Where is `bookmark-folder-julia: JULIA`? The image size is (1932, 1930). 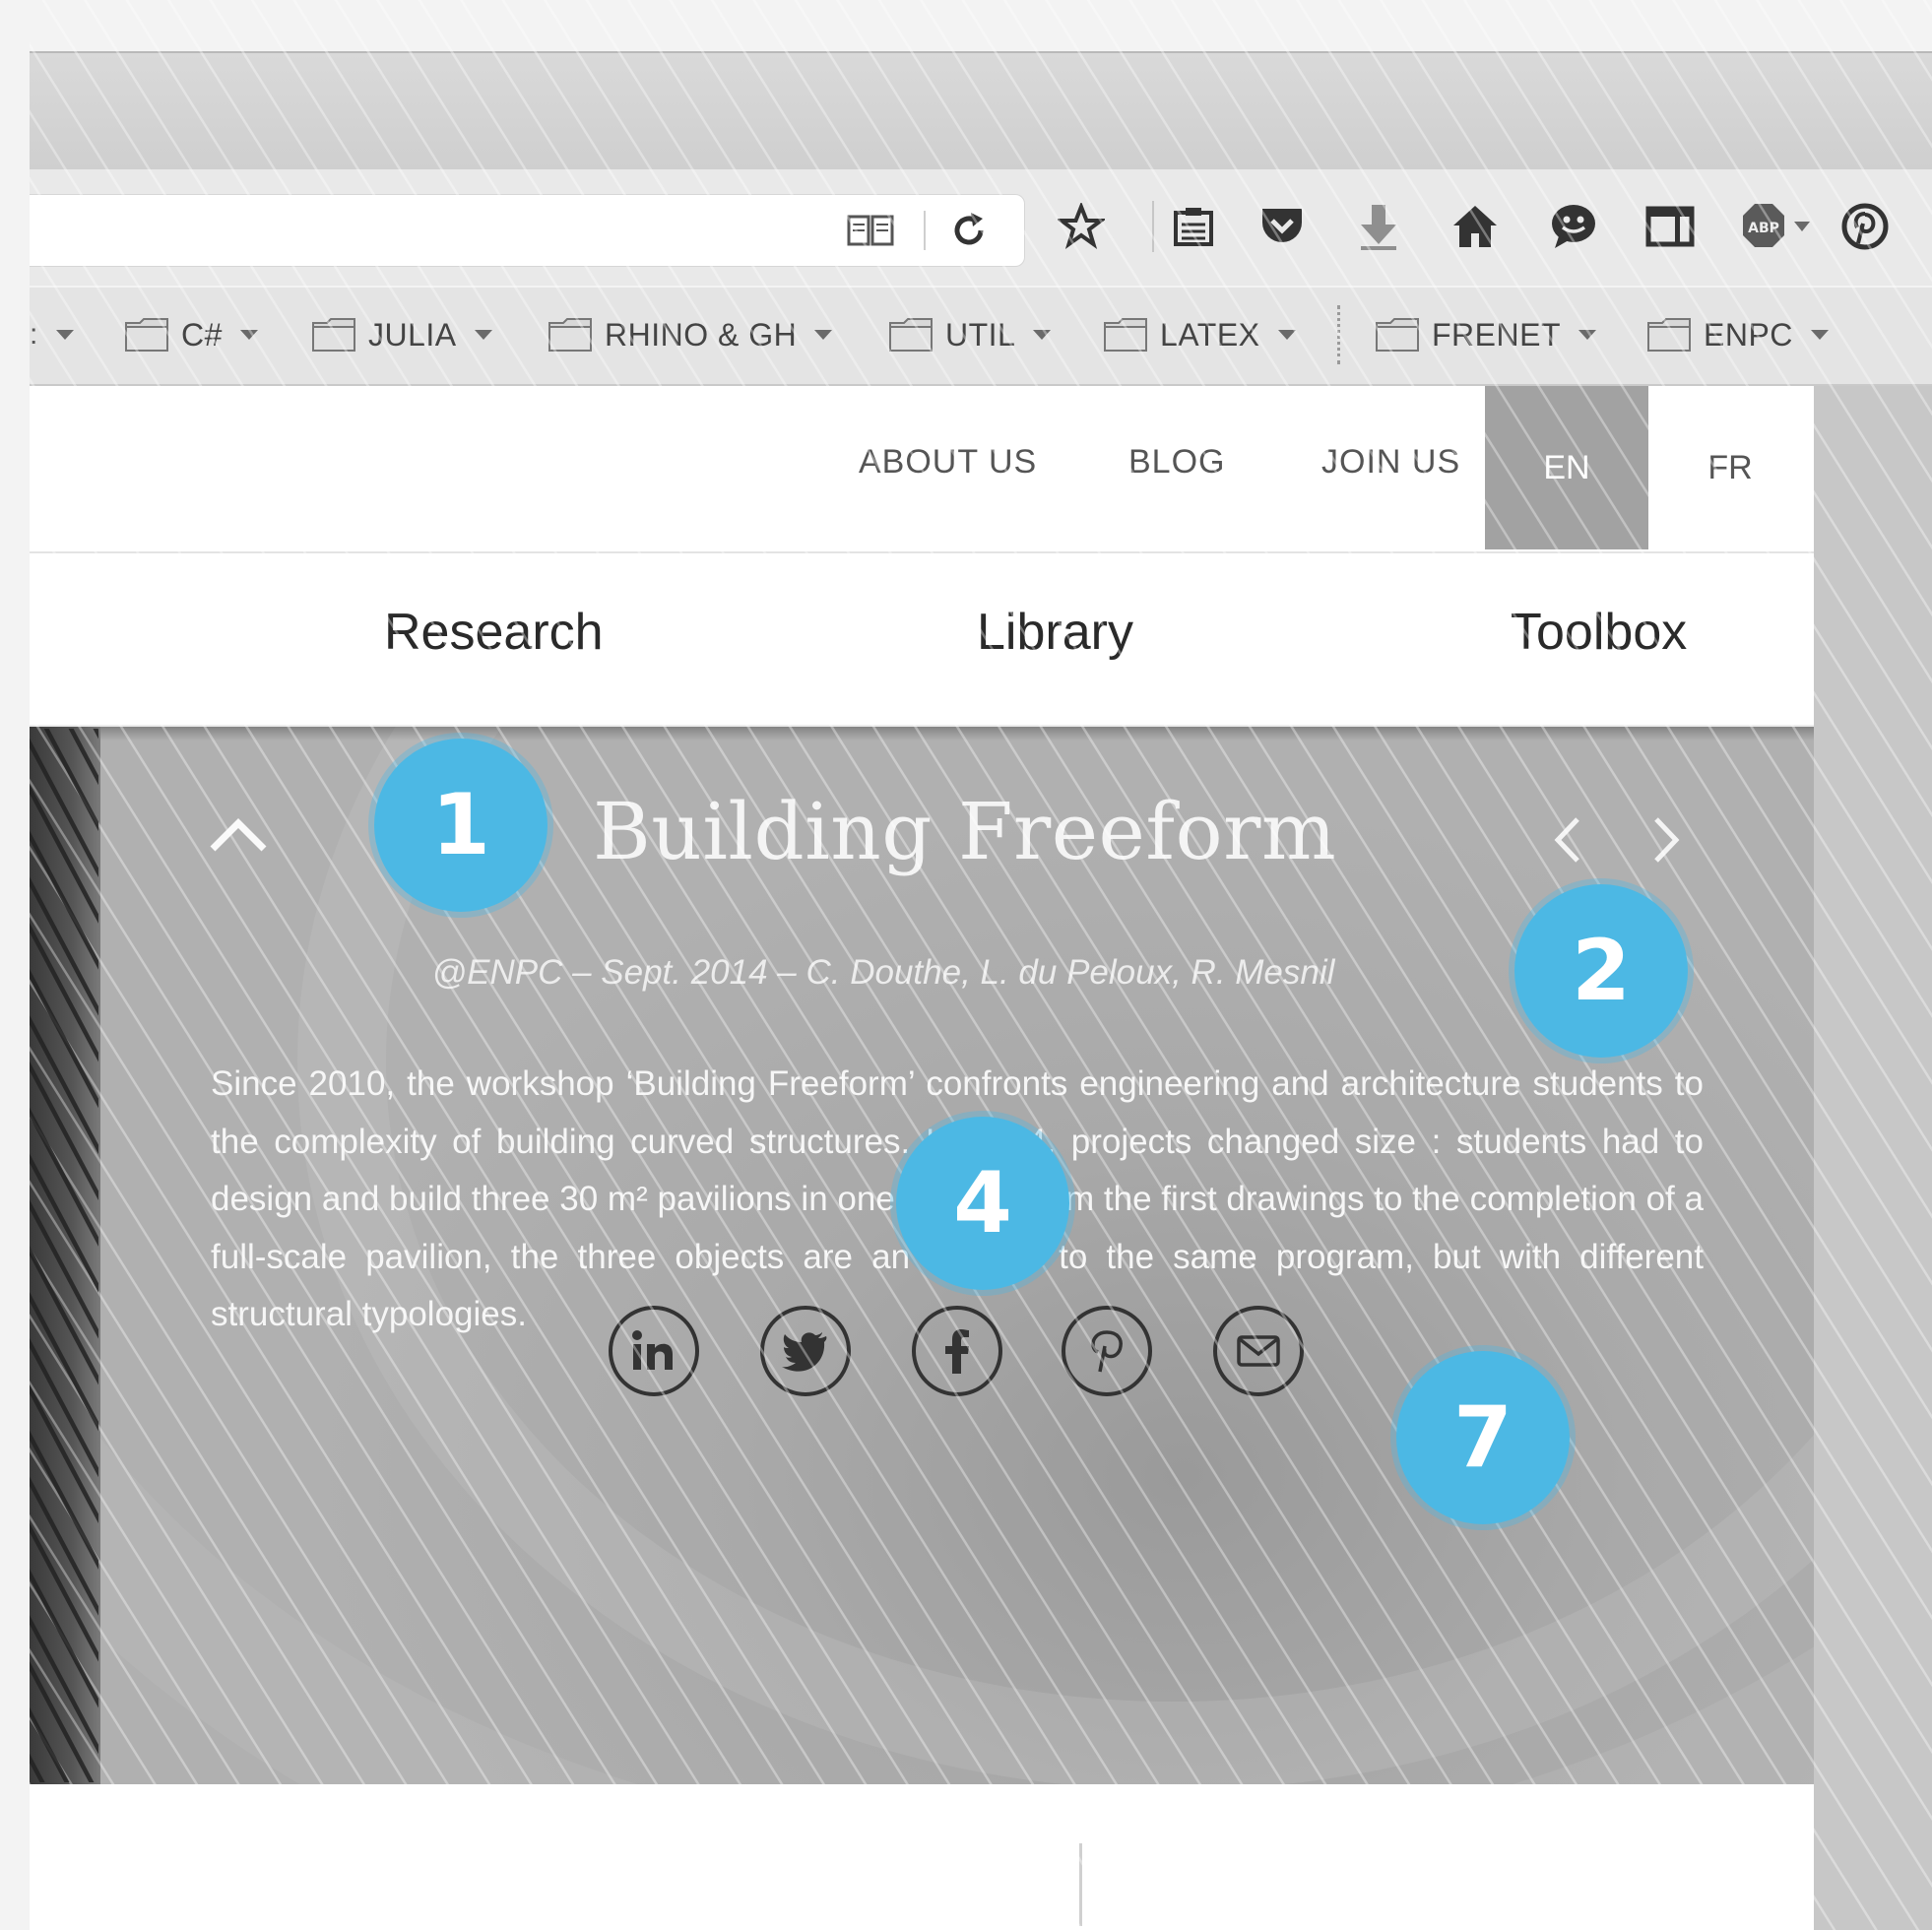
bookmark-folder-julia: JULIA is located at coordinates (401, 335).